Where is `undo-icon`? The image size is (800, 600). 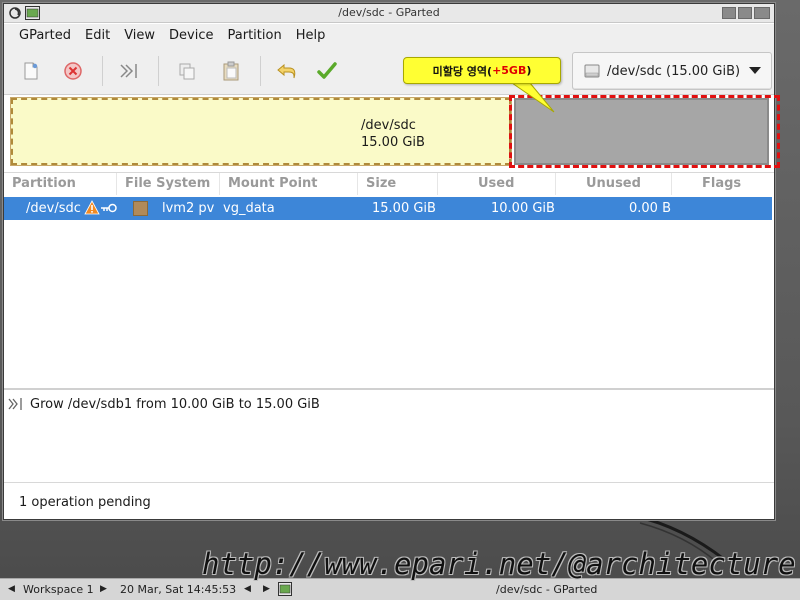
undo-icon is located at coordinates (286, 71).